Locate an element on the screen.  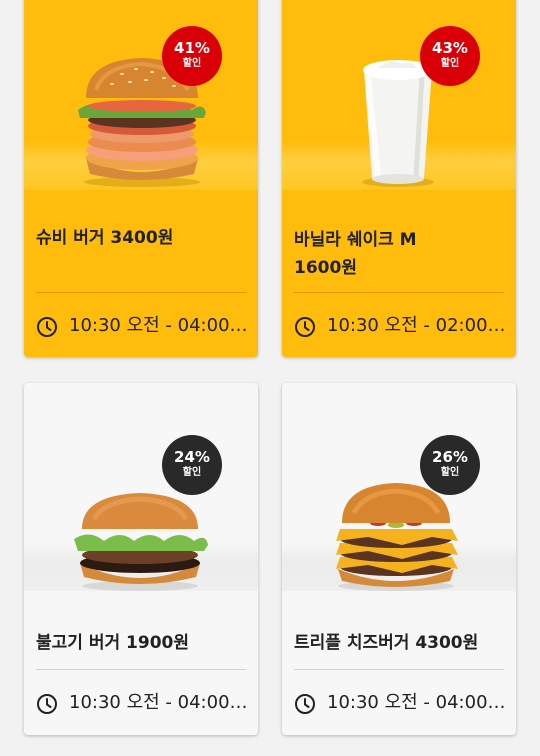
discount-percent: 26% is located at coordinates (450, 457).